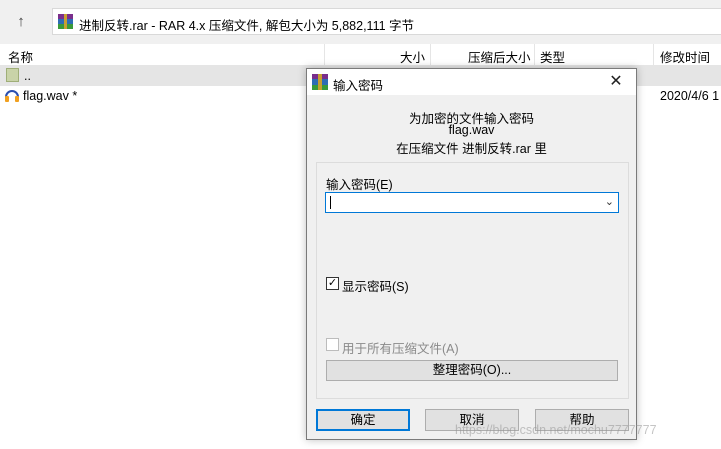  I want to click on dialog-title: 输入密码, so click(358, 86).